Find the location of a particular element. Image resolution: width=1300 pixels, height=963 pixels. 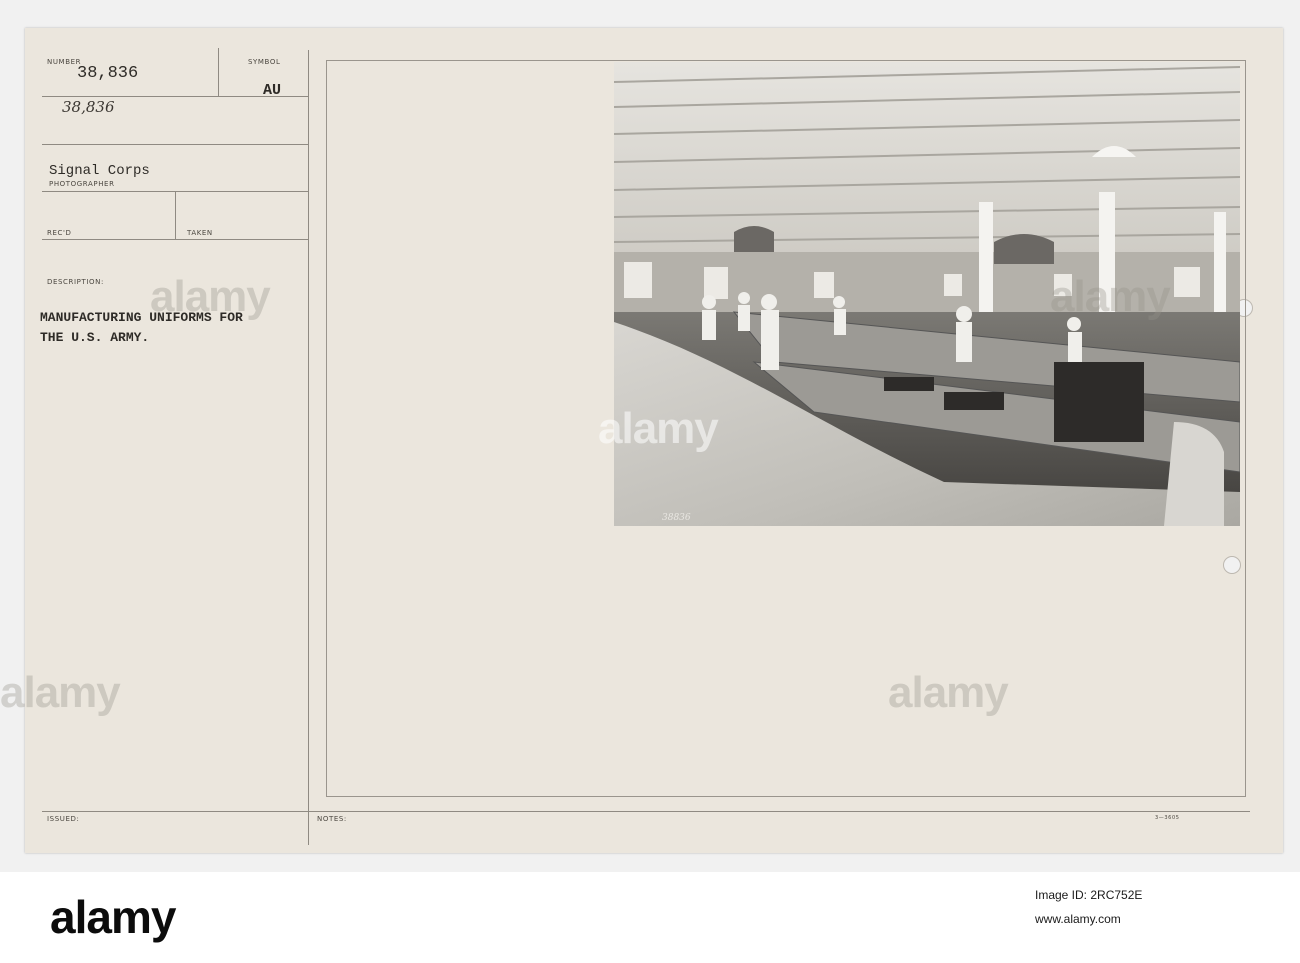

photographer-label: PHOTOGRAPHER is located at coordinates (82, 184).